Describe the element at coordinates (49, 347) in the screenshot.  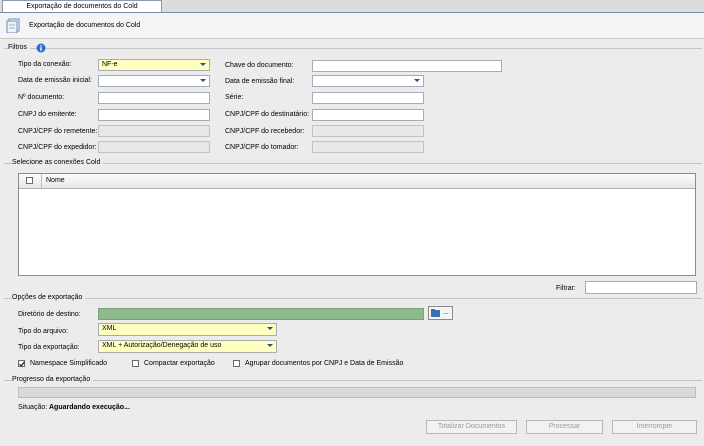
I see `tipo-exportacao-label: Tipo da exportação:` at that location.